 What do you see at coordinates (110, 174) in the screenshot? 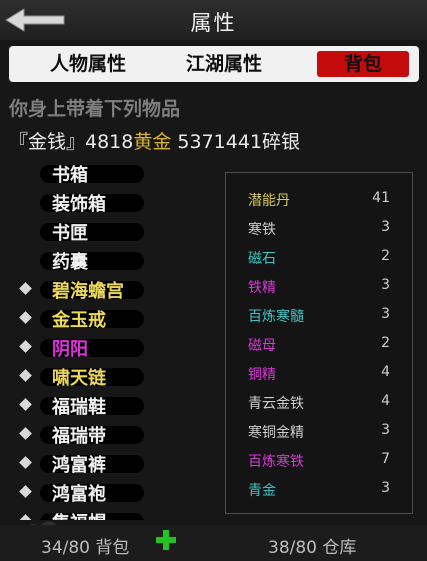
I see `inventory-item: 书箱` at bounding box center [110, 174].